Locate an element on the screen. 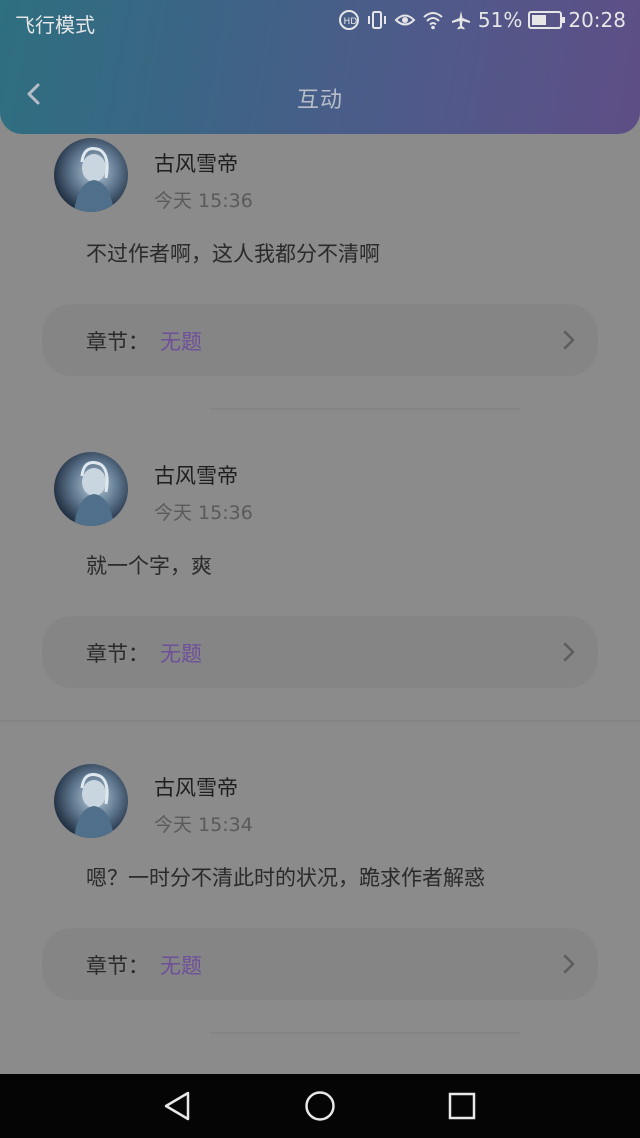  eye-care-icon is located at coordinates (405, 20).